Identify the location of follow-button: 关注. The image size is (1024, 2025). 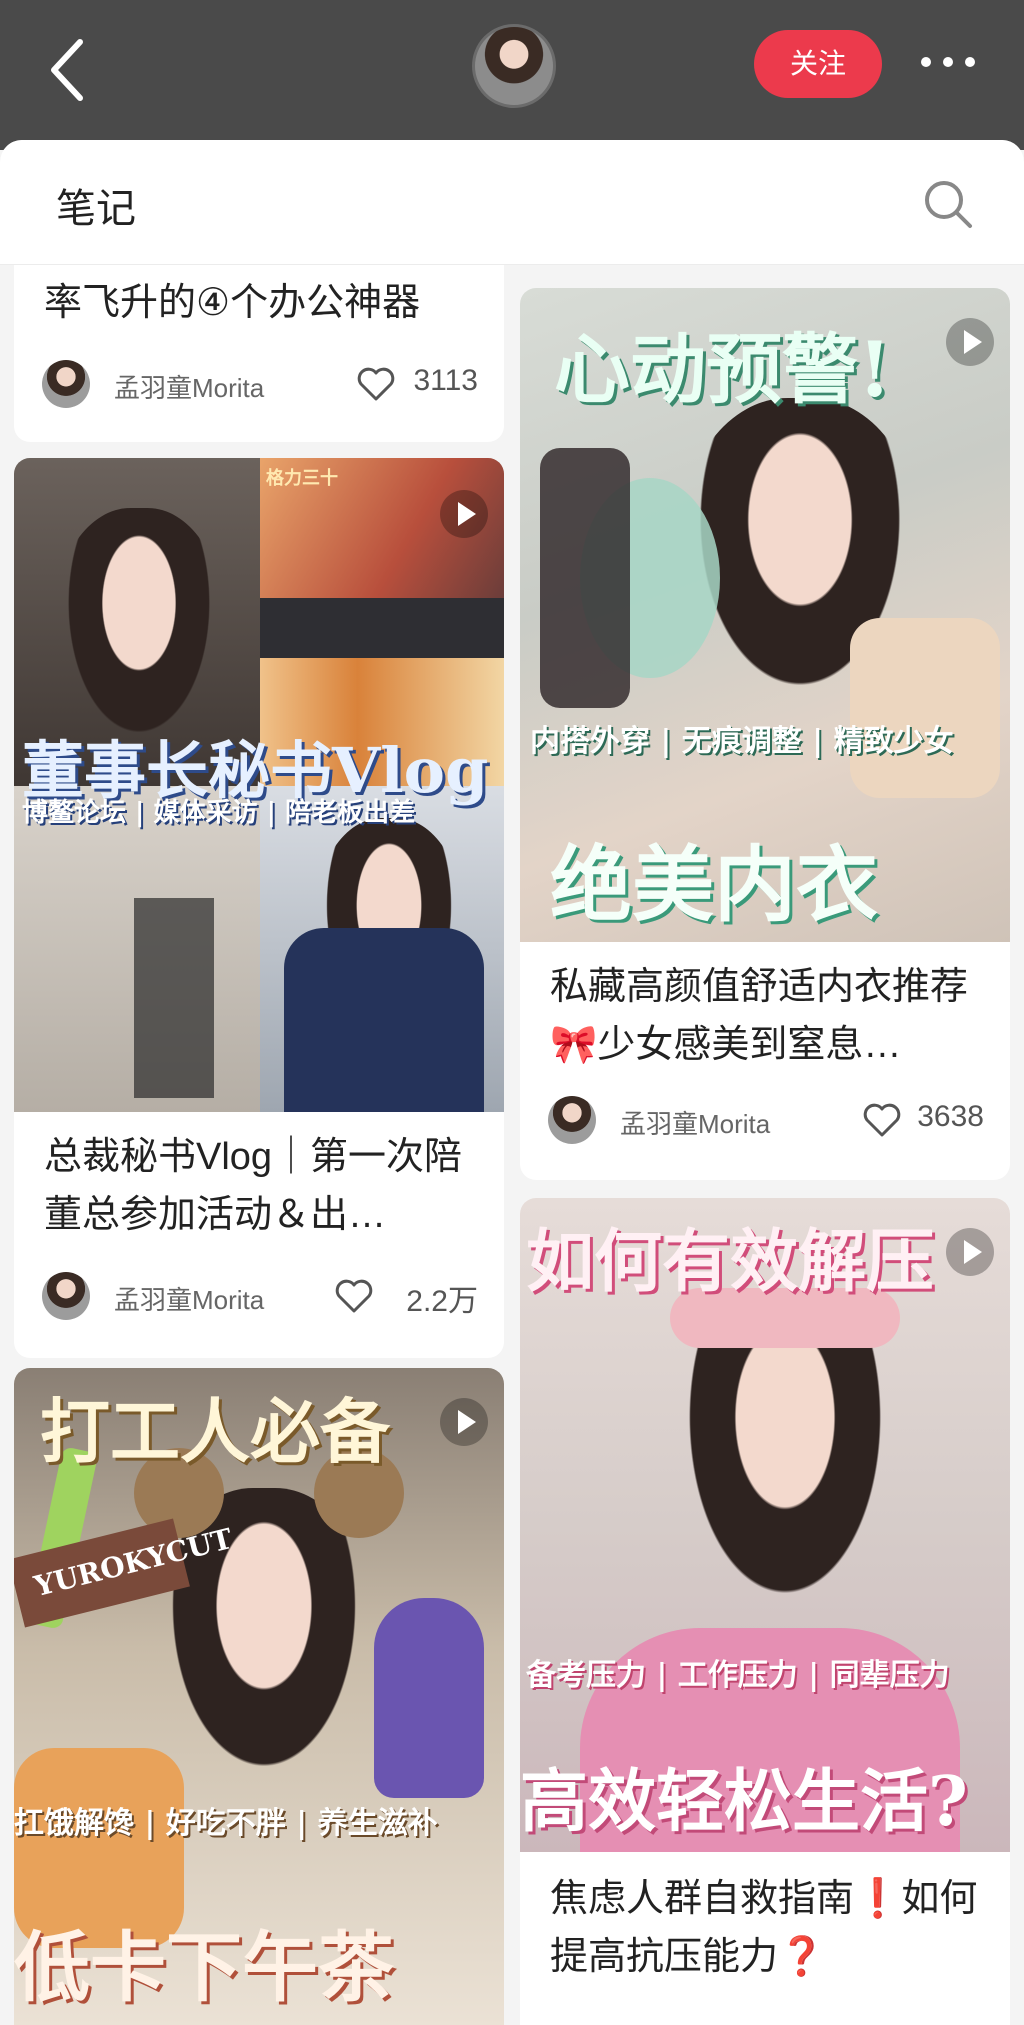
(818, 64).